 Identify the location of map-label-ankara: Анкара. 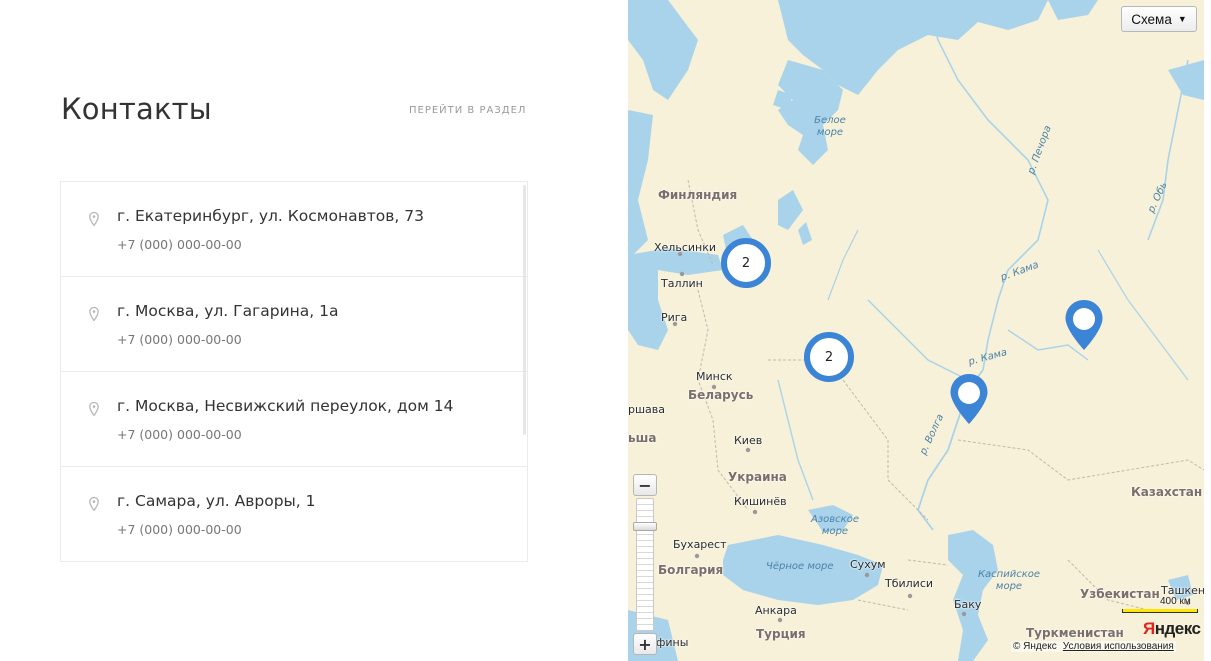
(776, 610).